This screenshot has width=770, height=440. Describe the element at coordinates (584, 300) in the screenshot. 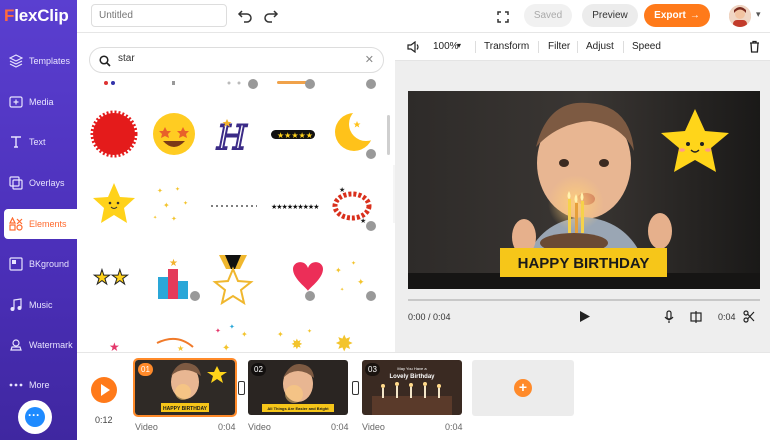

I see `playback-progress-bar` at that location.